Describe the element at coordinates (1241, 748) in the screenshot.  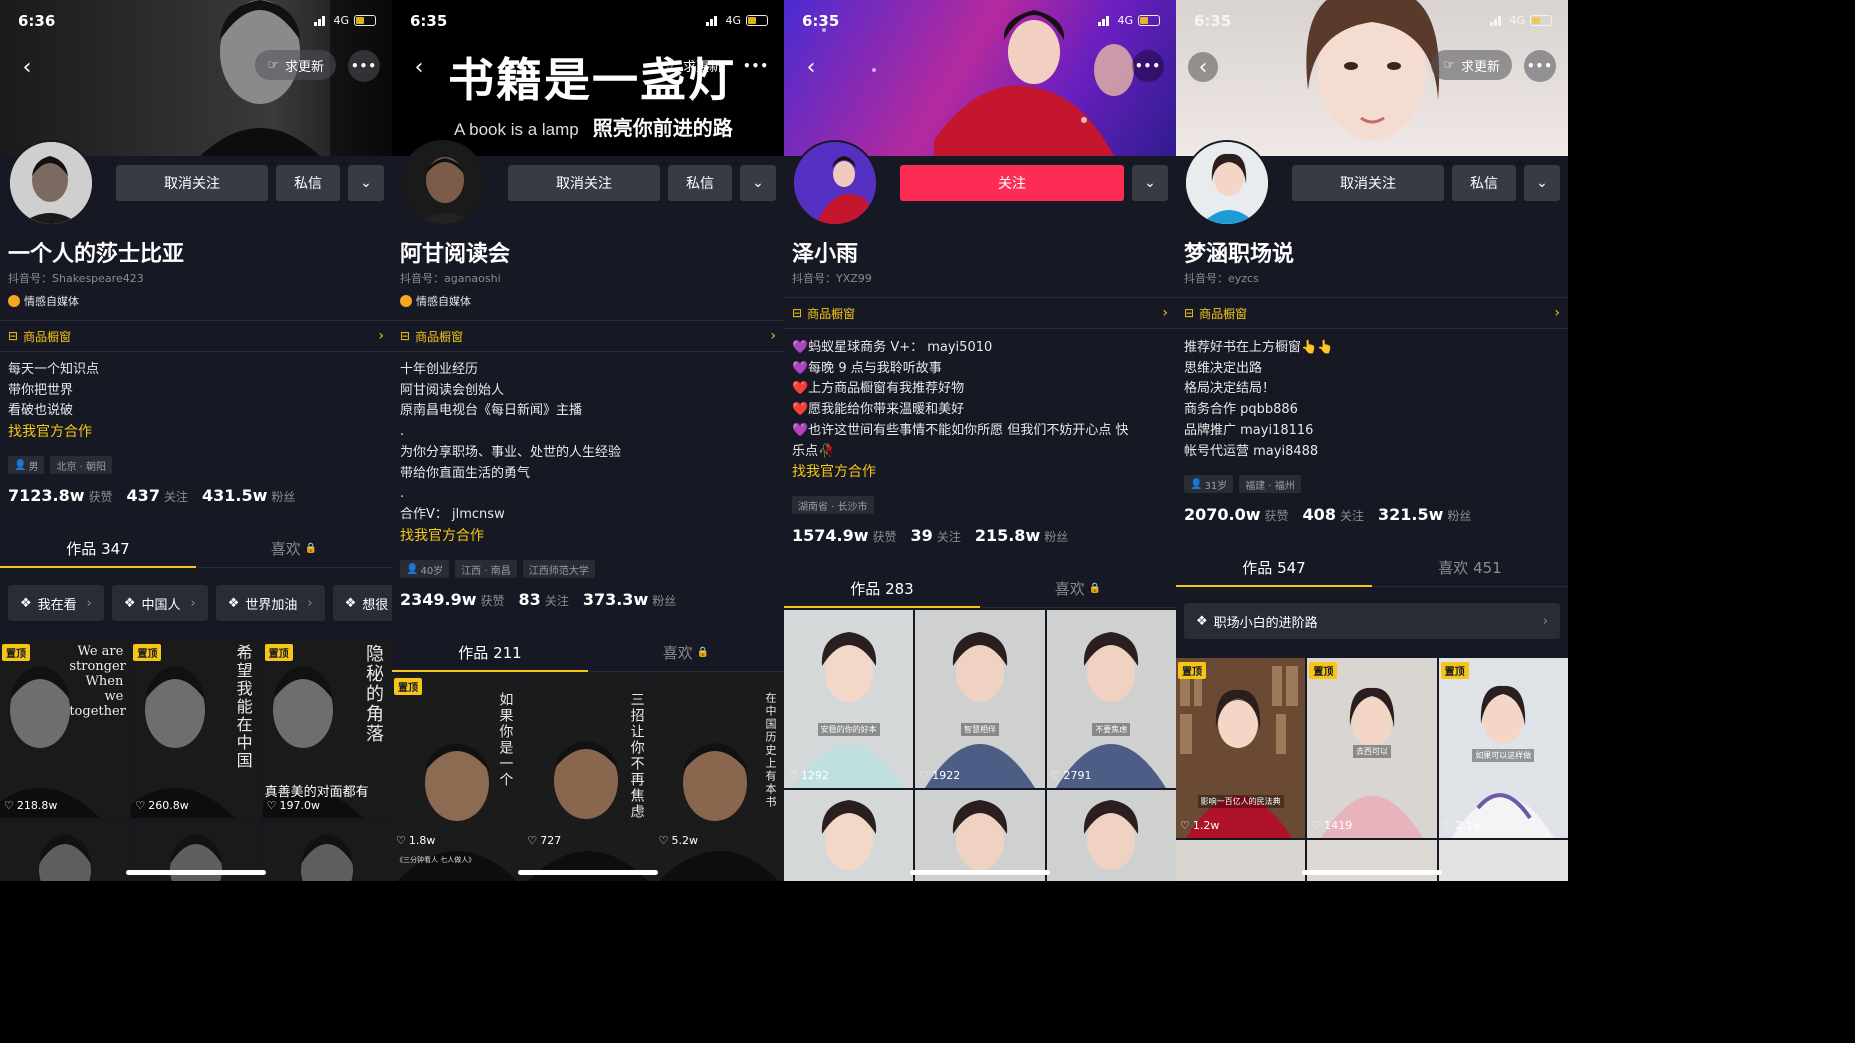
I see `video-thumbnail: 置顶 影响一百亿人的民法典 ♡ 1.2w` at that location.